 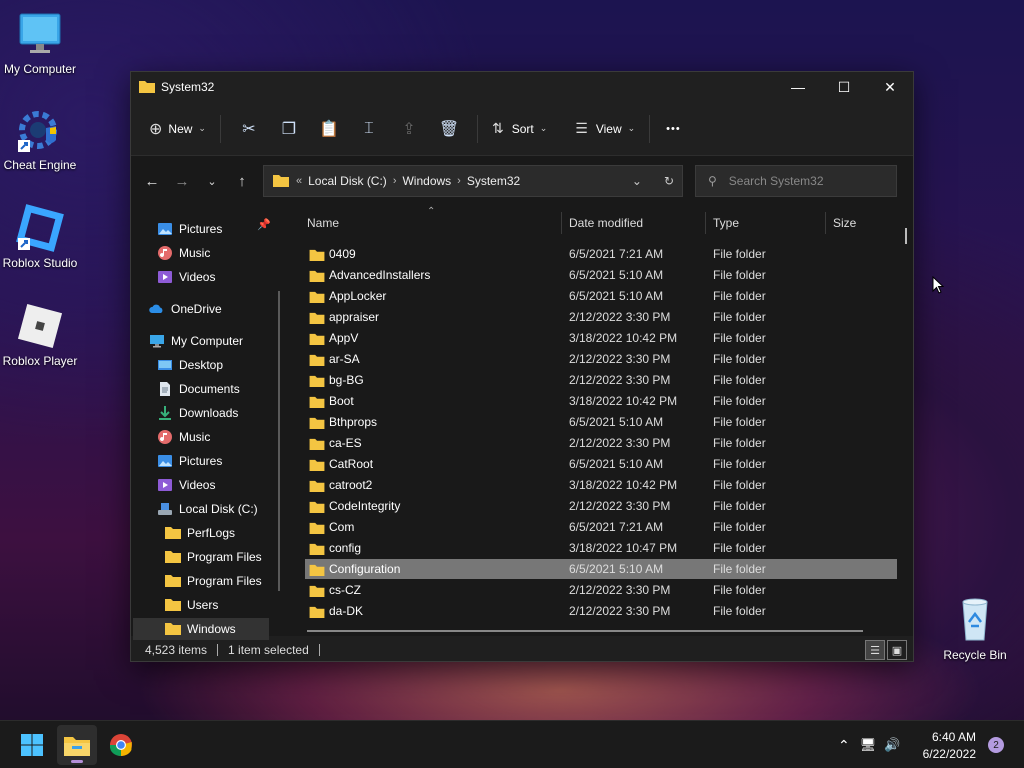 I want to click on vertical-scrollbar, so click(x=906, y=236).